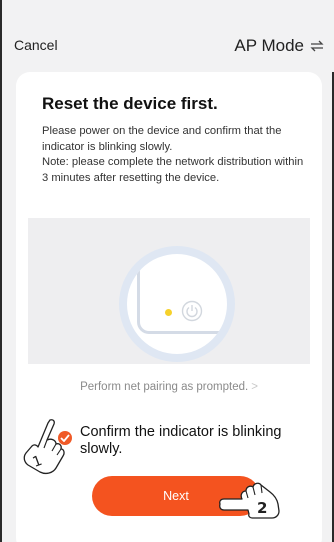 Image resolution: width=334 pixels, height=542 pixels. I want to click on net-pairing-link: Perform net pairing as prompted. >, so click(169, 387).